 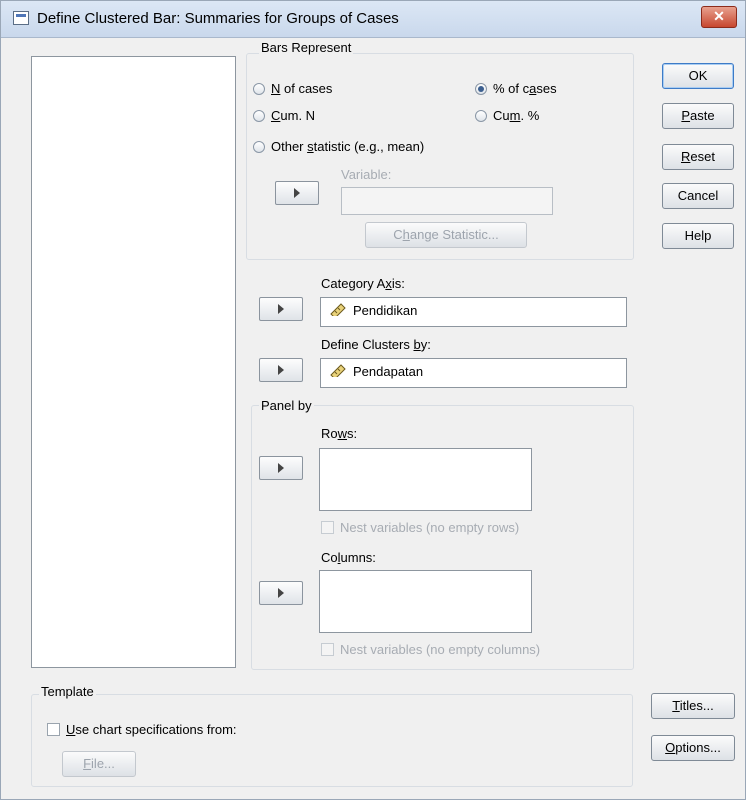 I want to click on ok-button: OK, so click(x=698, y=76).